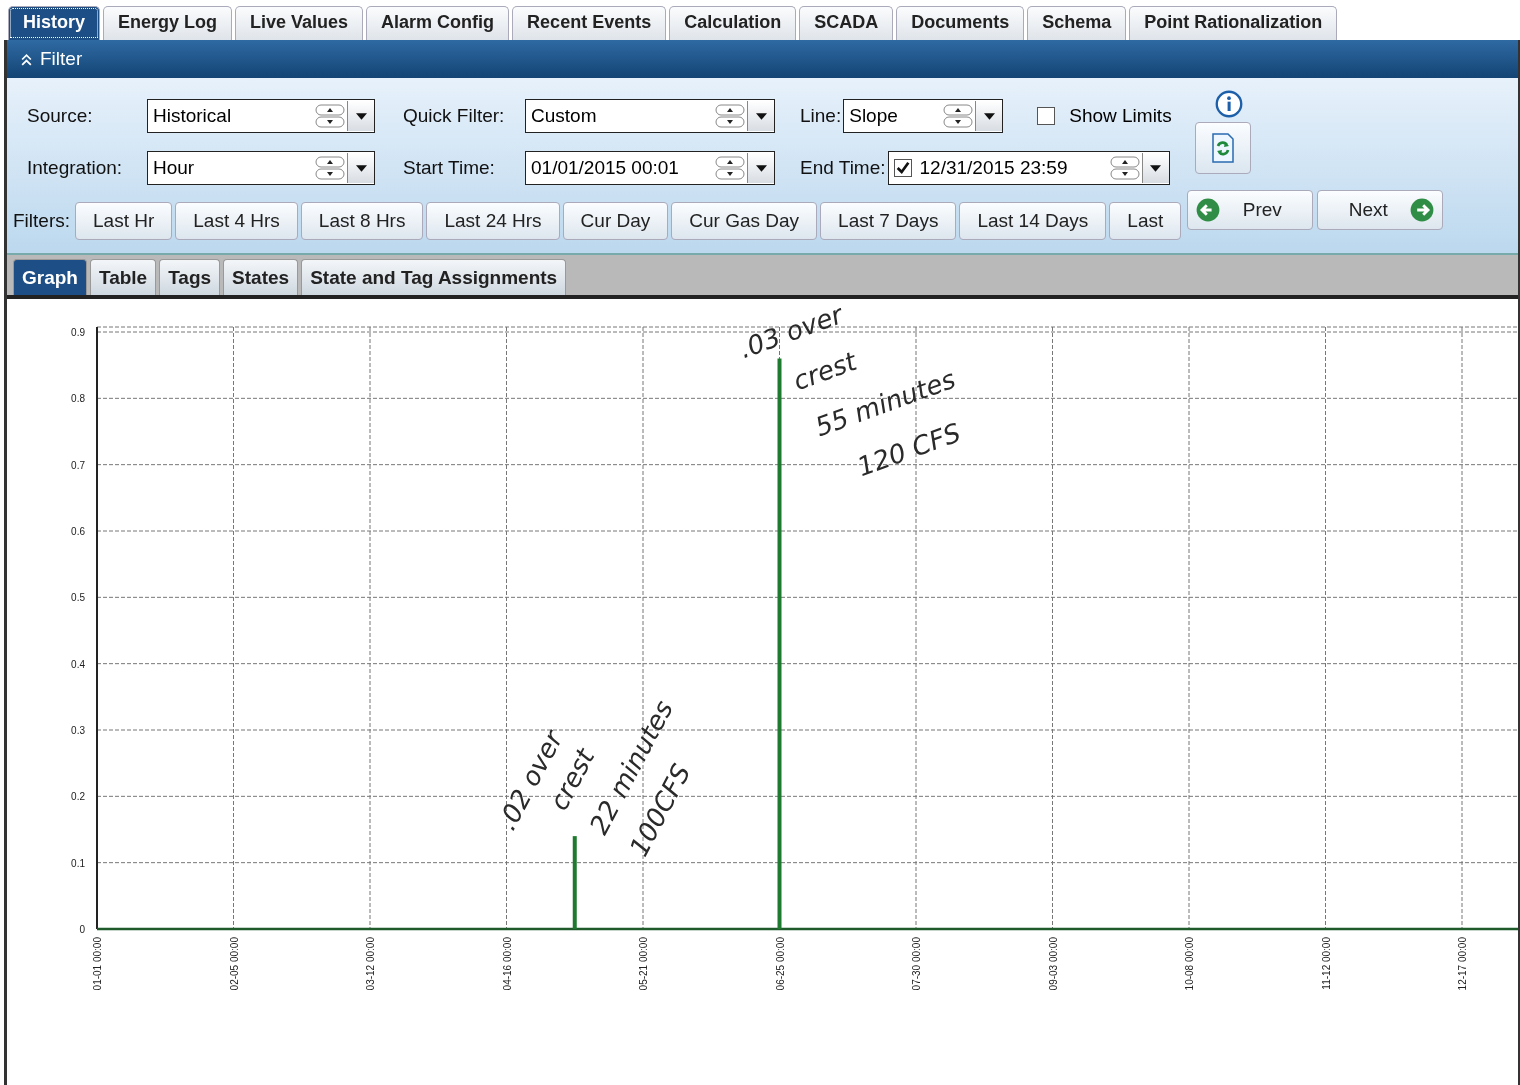 The height and width of the screenshot is (1085, 1520). Describe the element at coordinates (78, 531) in the screenshot. I see `y-axis-label: 0.6` at that location.